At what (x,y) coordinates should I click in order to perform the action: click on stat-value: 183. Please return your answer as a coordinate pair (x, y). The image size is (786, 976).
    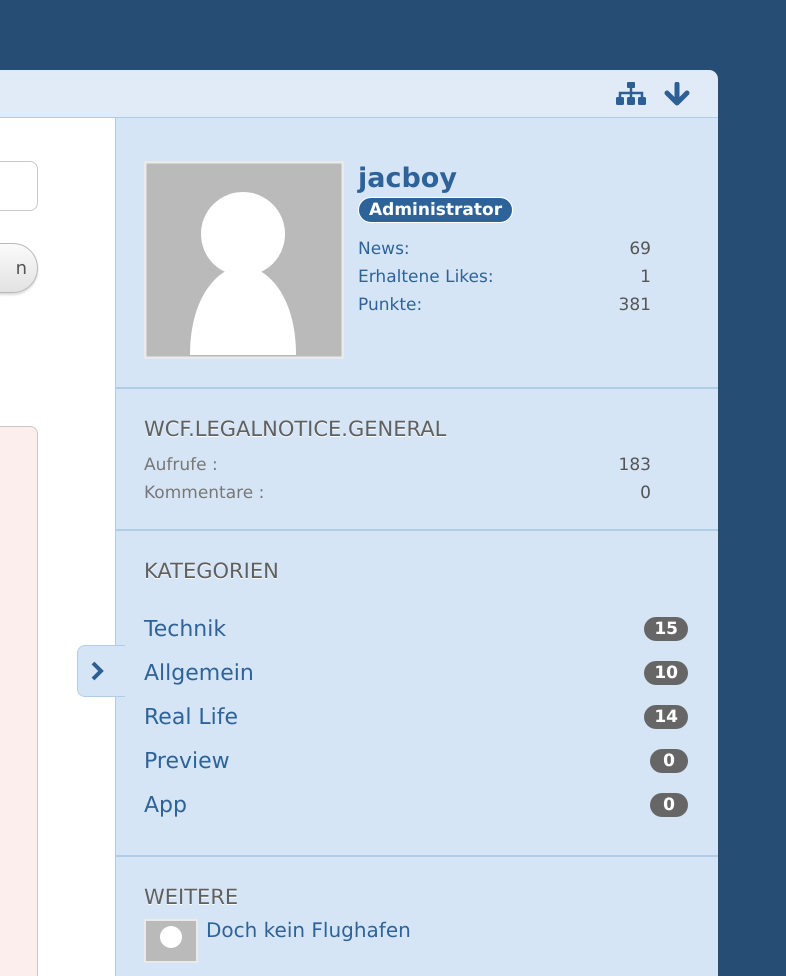
    Looking at the image, I should click on (634, 465).